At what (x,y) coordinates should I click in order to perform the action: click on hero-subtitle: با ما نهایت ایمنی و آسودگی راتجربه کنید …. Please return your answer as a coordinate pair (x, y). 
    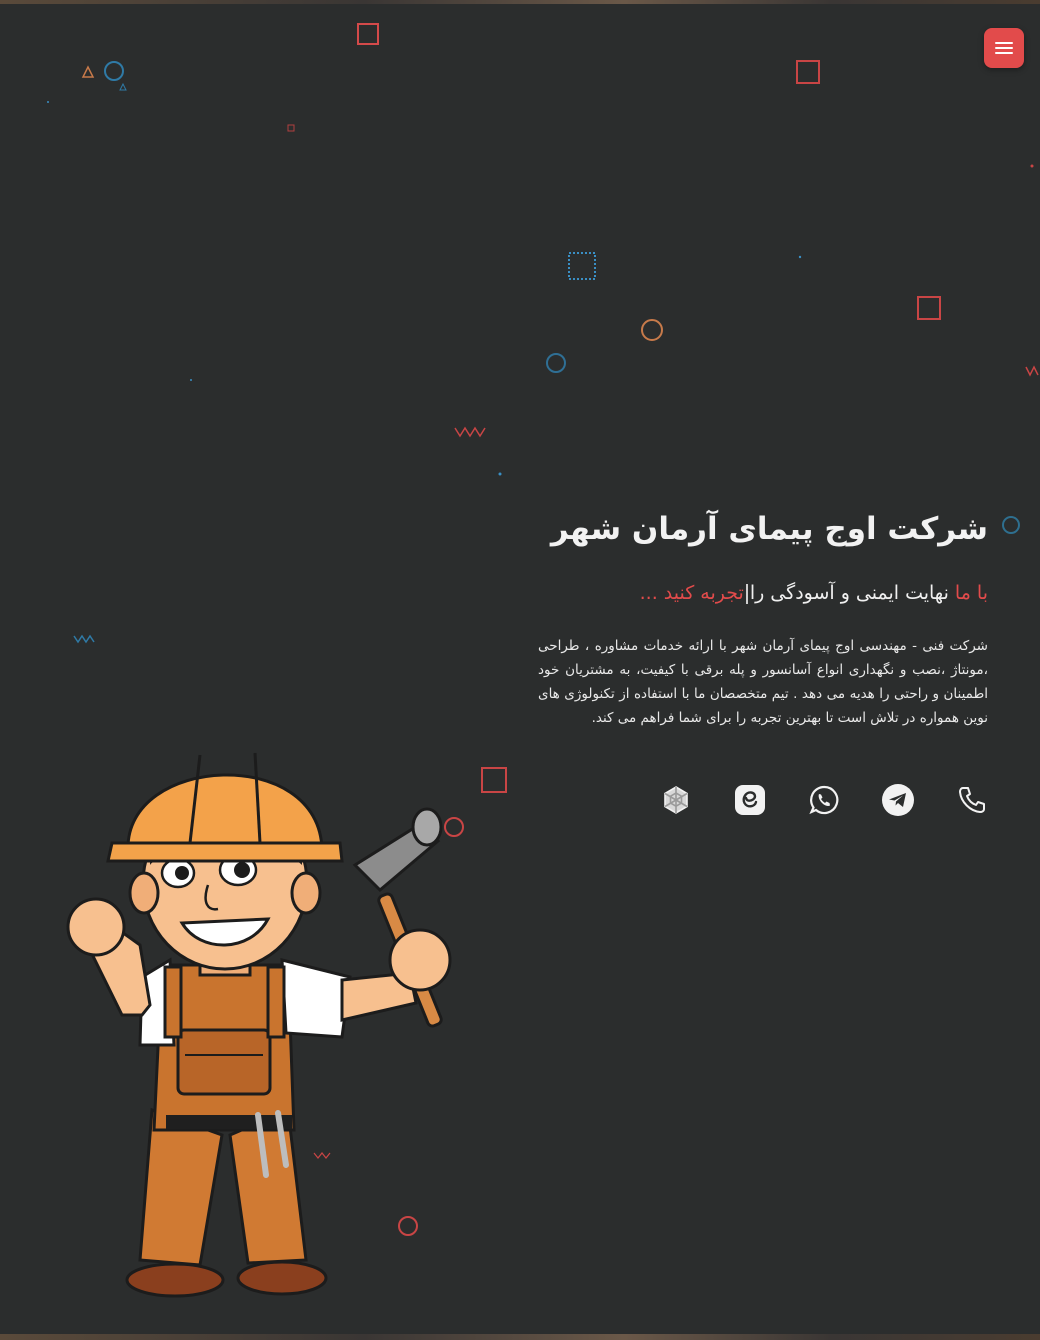
    Looking at the image, I should click on (763, 593).